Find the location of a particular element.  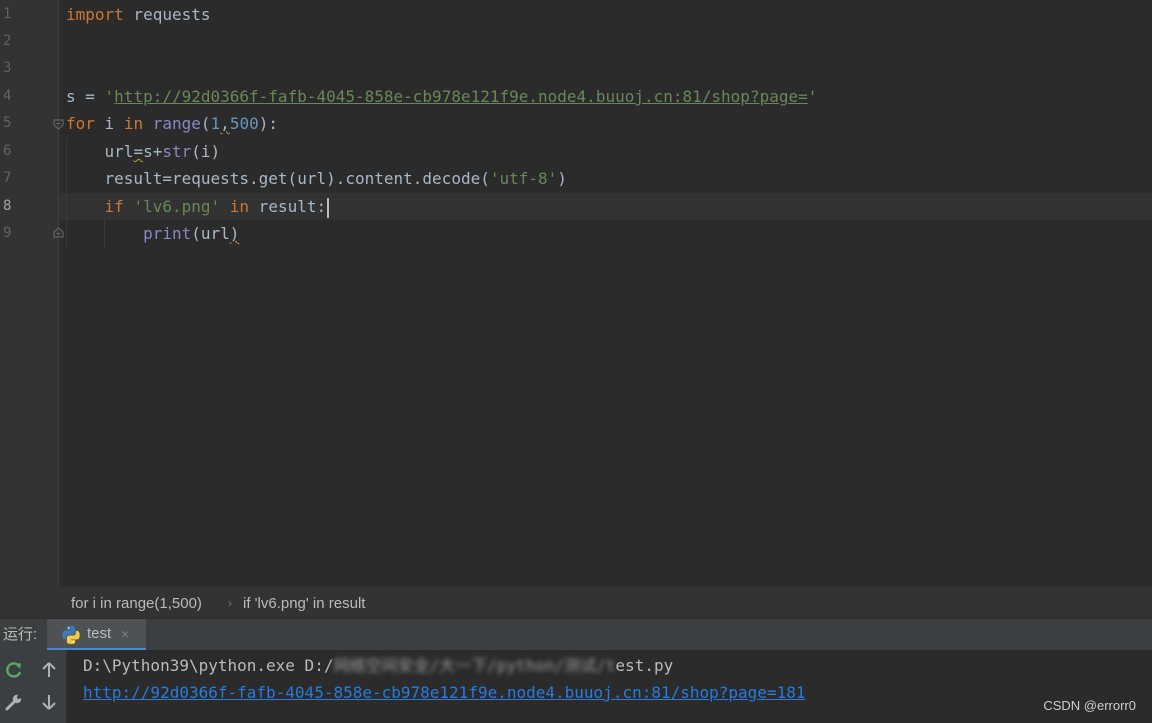

builtin: range is located at coordinates (176, 123).